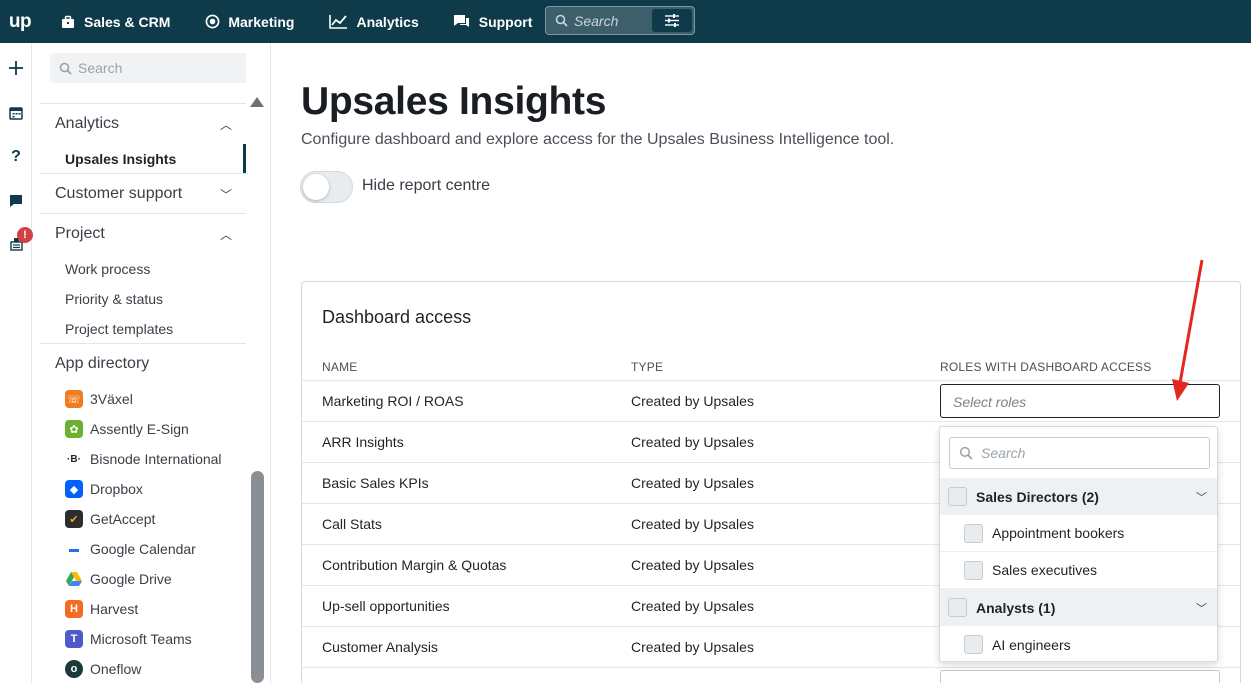  What do you see at coordinates (139, 429) in the screenshot?
I see `app-label: Assently E-Sign` at bounding box center [139, 429].